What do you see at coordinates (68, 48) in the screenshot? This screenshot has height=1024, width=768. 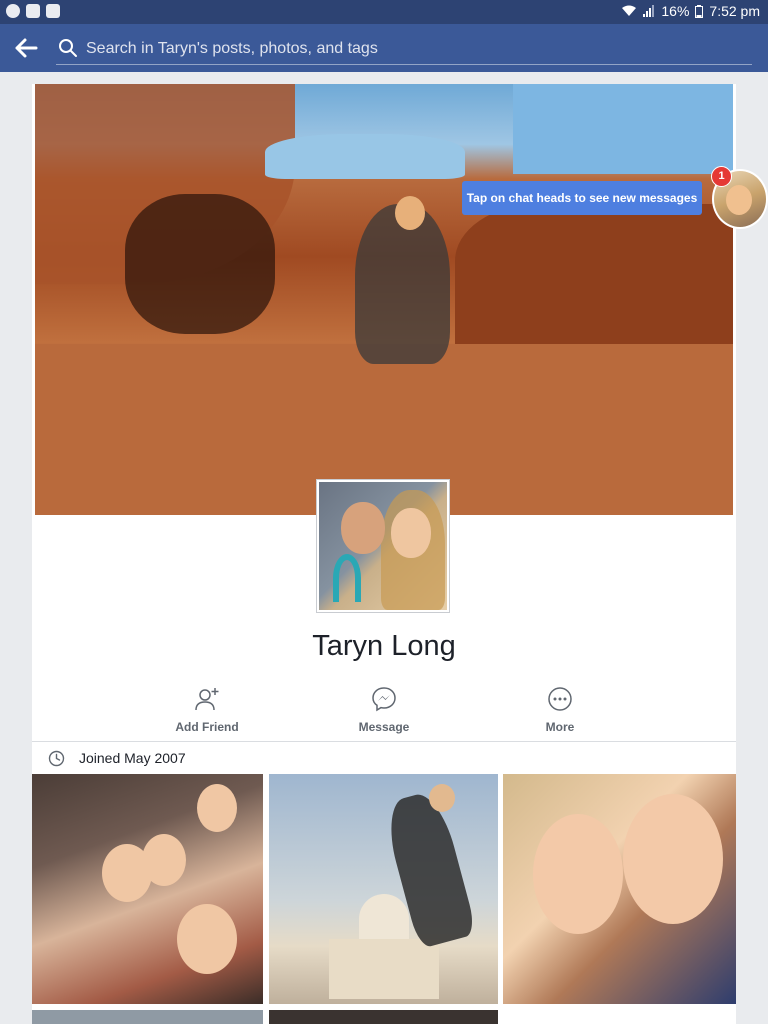 I see `search-icon` at bounding box center [68, 48].